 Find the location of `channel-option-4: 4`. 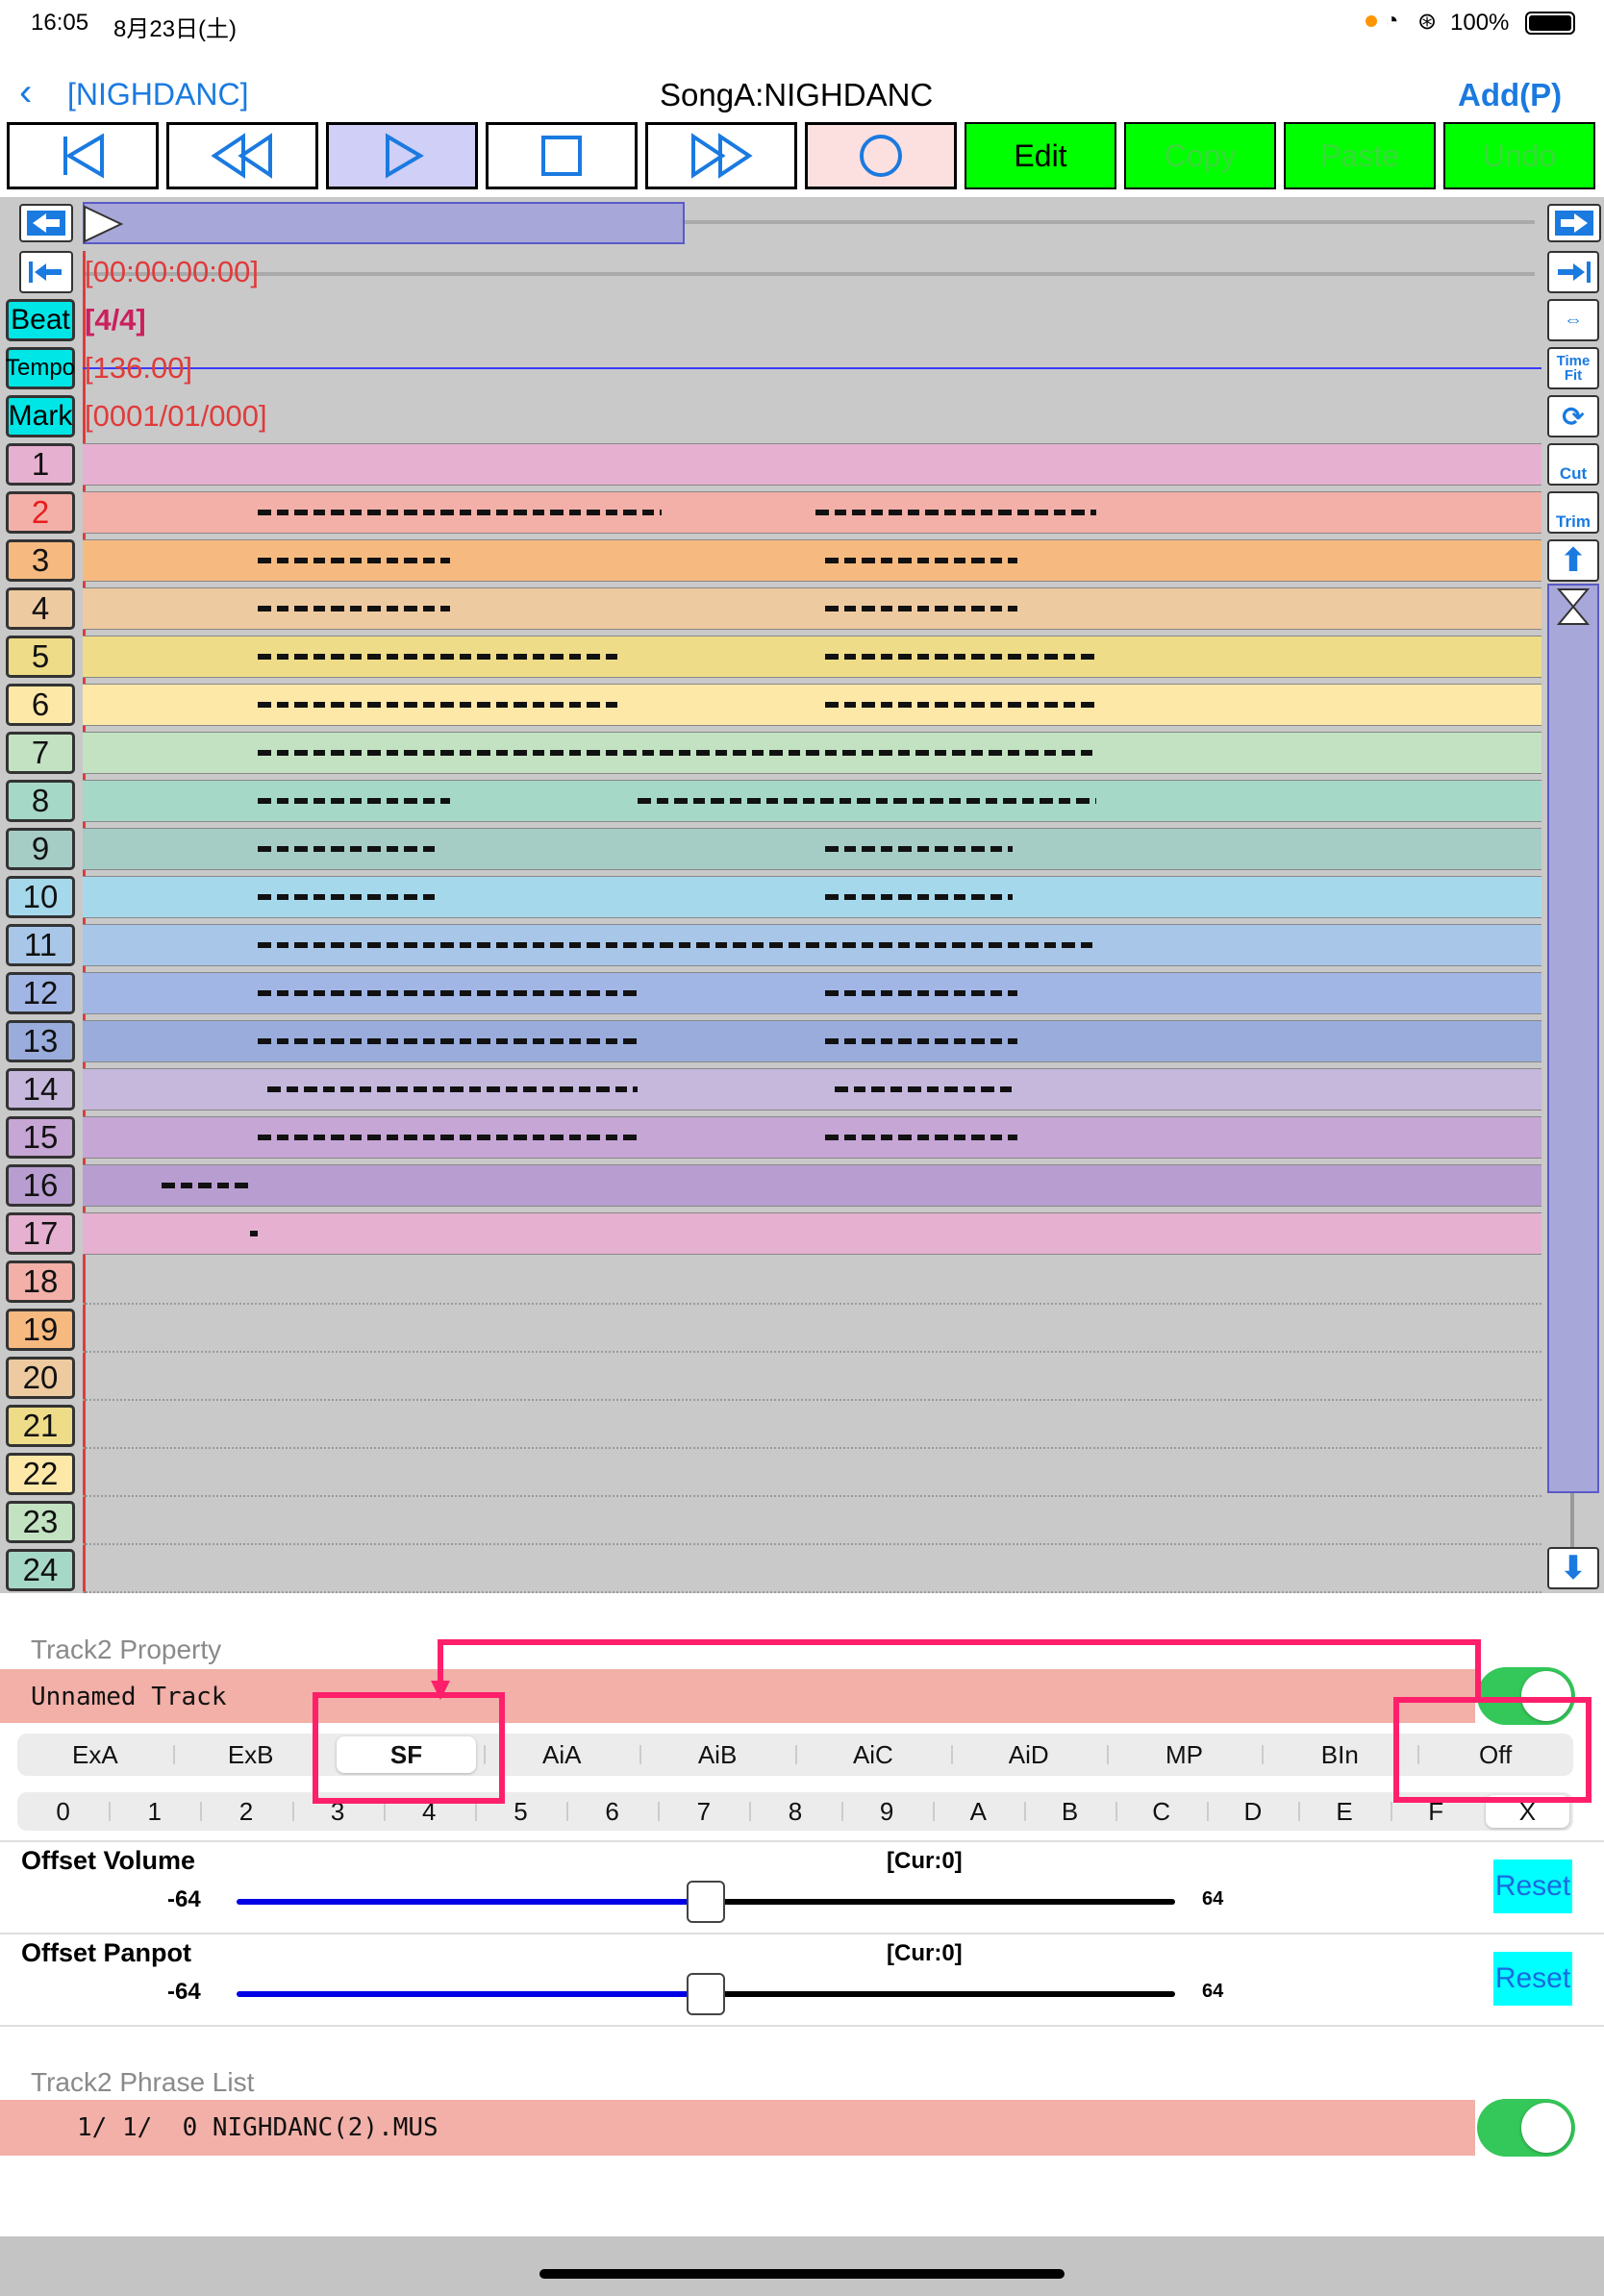

channel-option-4: 4 is located at coordinates (429, 1811).